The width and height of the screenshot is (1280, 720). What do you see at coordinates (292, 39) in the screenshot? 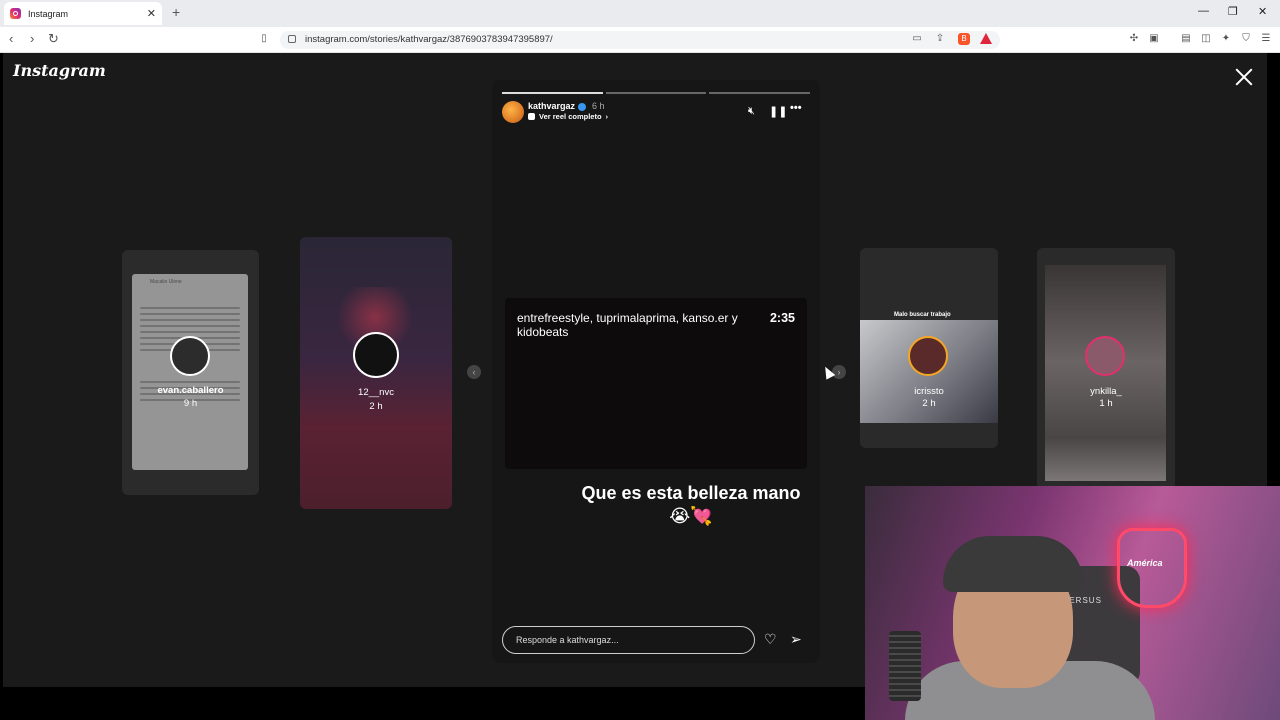
I see `site-info-icon` at bounding box center [292, 39].